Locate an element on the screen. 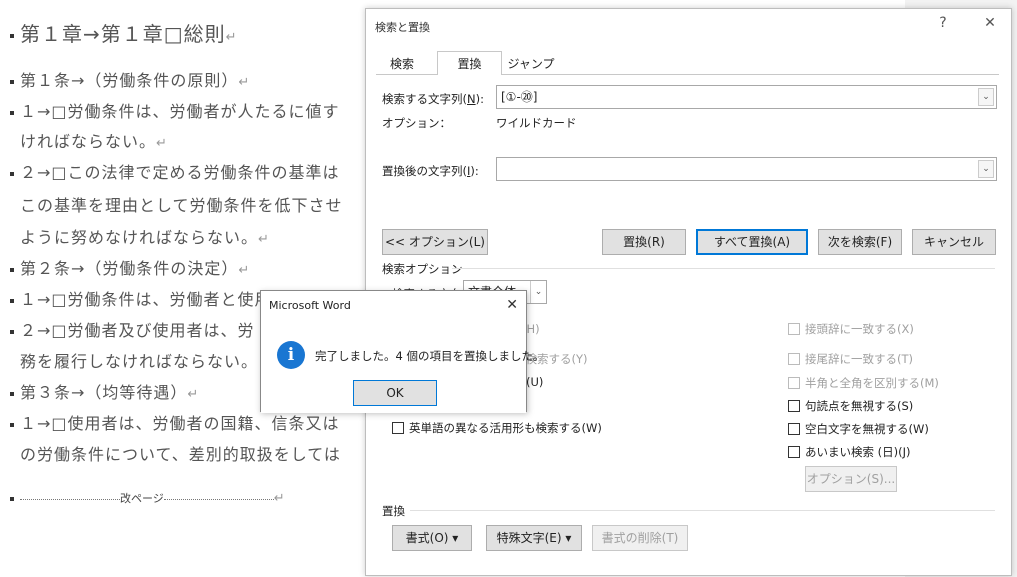  chapter-heading: 第１章→第１章□総則↵ is located at coordinates (124, 32).